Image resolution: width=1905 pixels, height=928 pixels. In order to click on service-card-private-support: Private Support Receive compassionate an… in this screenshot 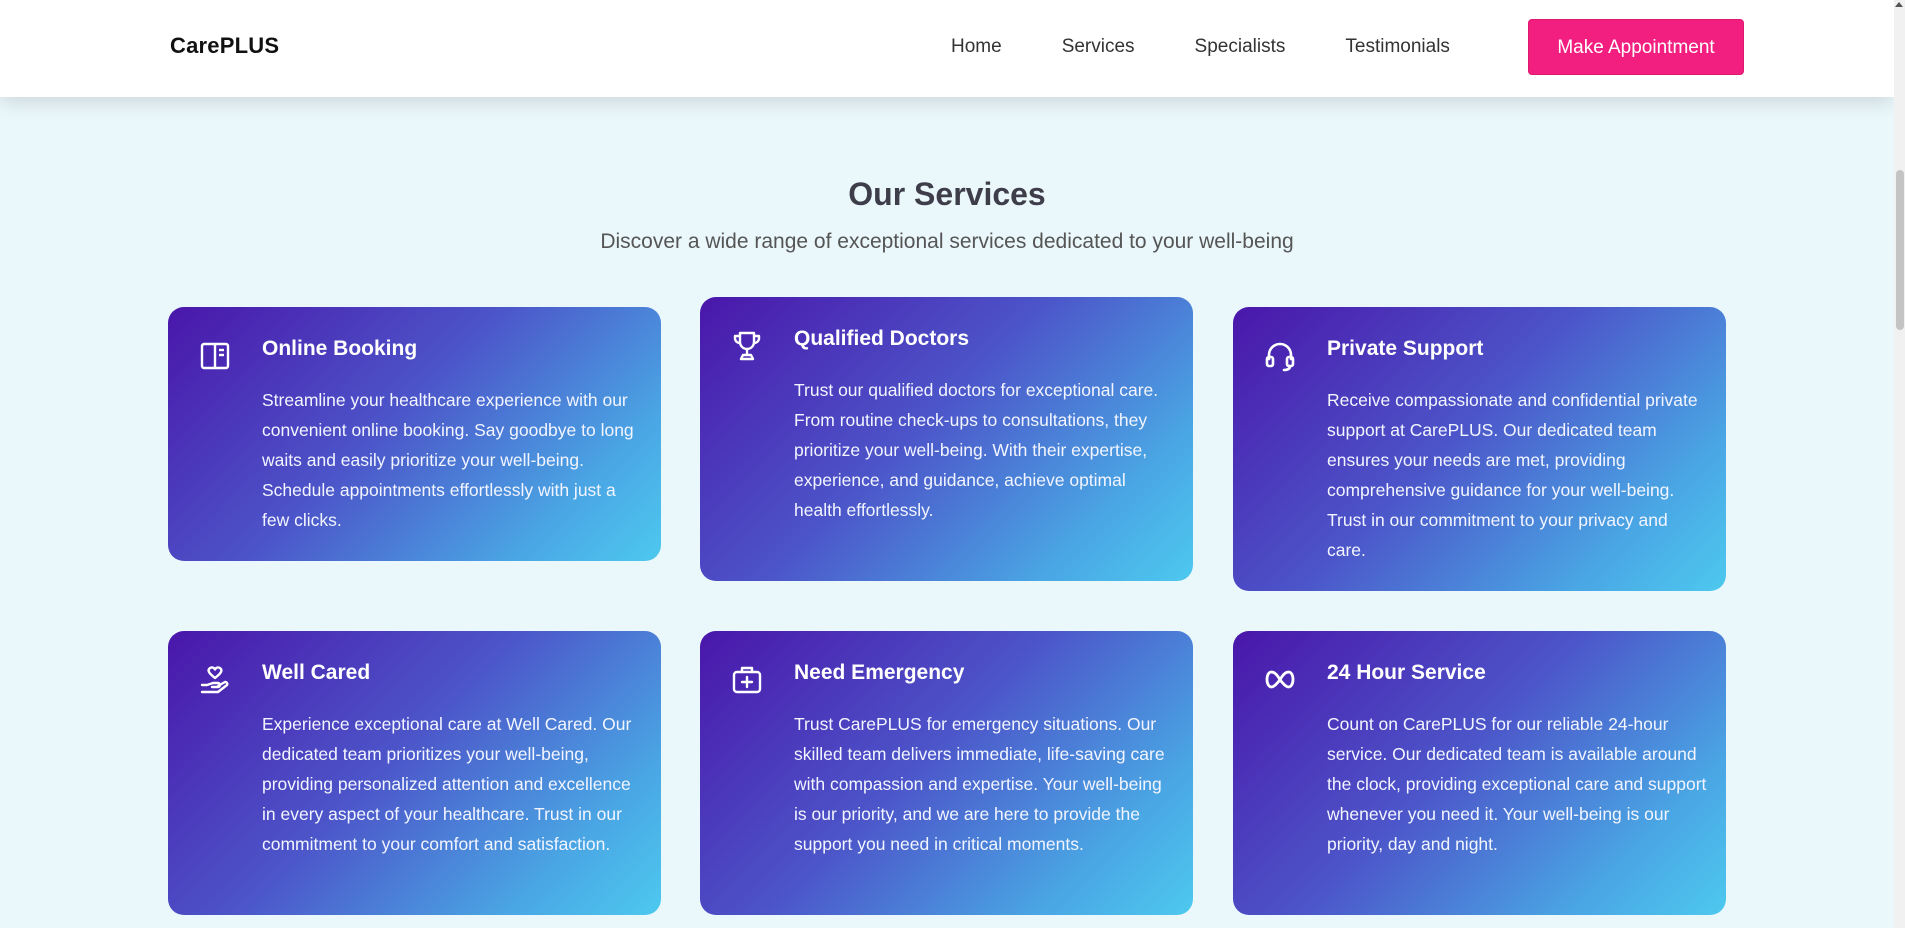, I will do `click(1479, 449)`.